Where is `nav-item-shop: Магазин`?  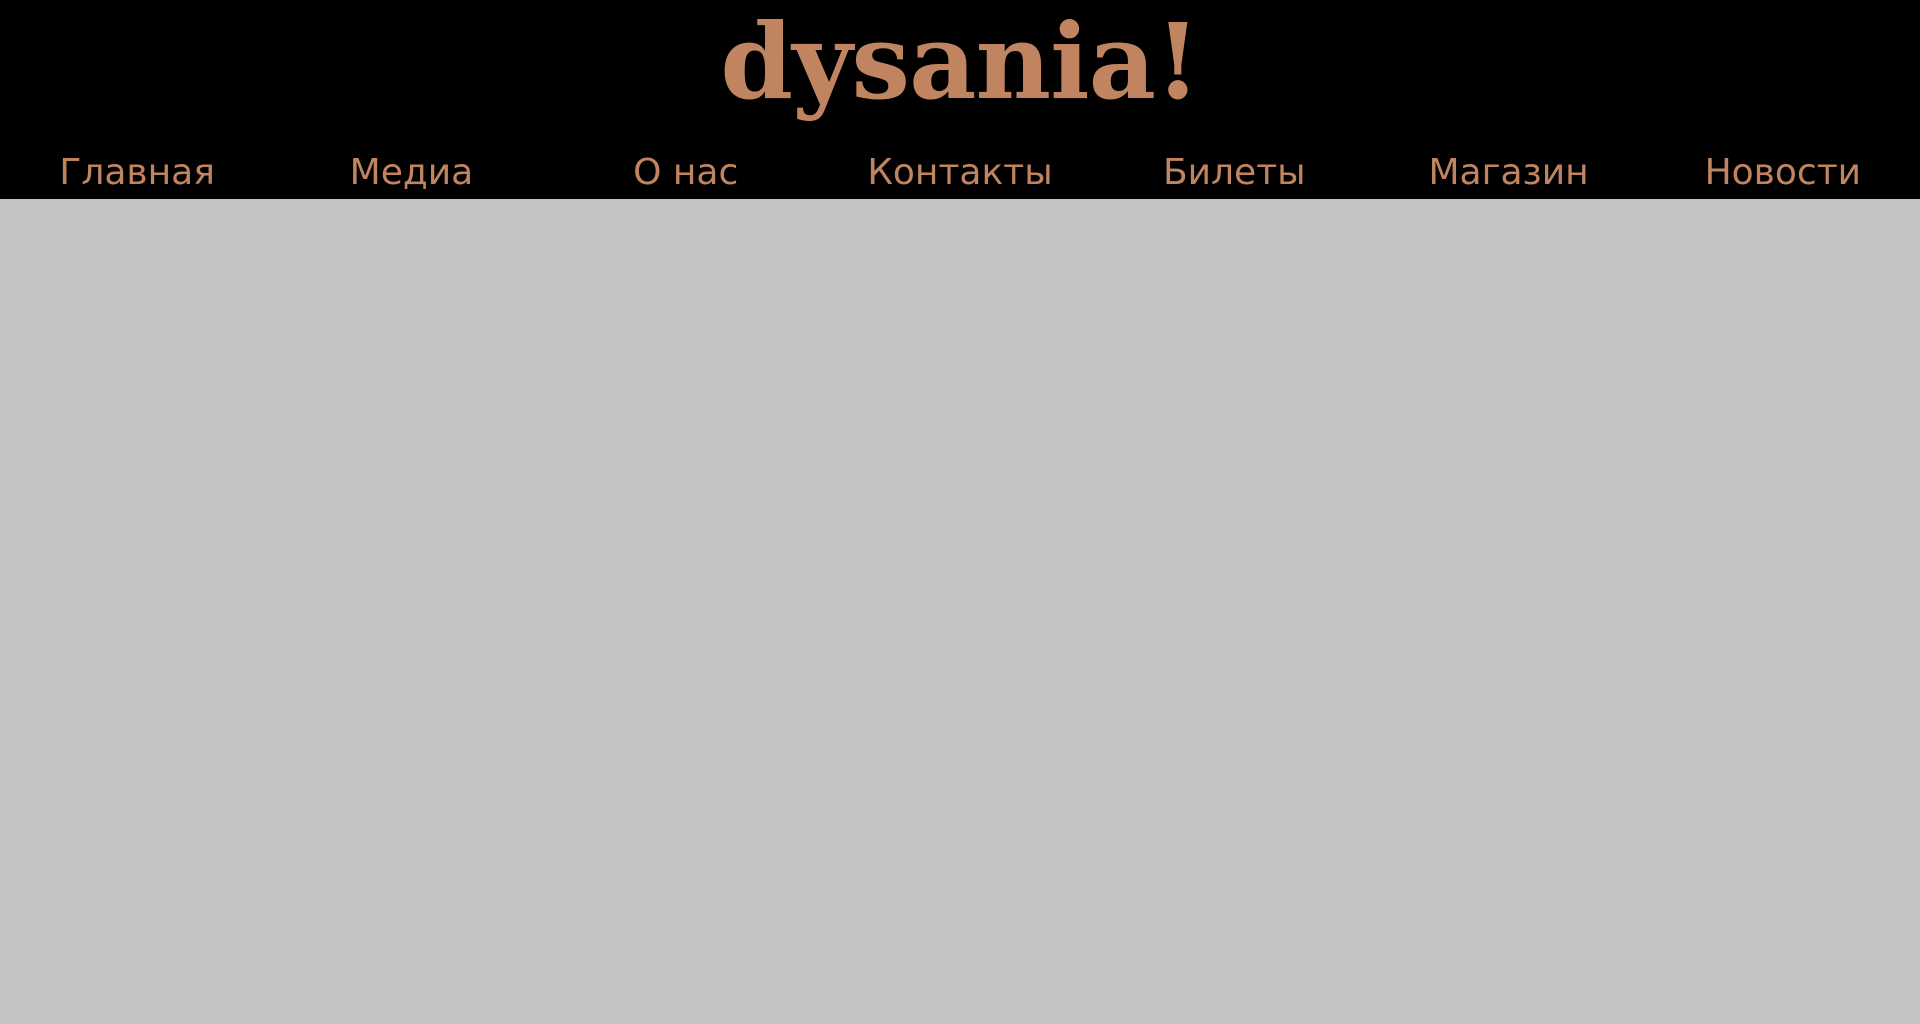 nav-item-shop: Магазин is located at coordinates (1508, 173).